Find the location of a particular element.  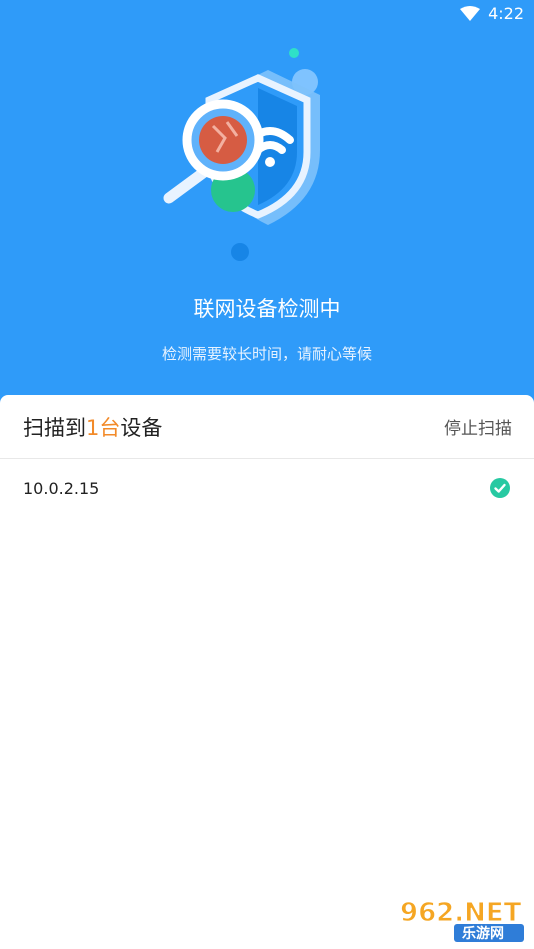

watermark-logo: 962.NET 乐游网 is located at coordinates (462, 920).